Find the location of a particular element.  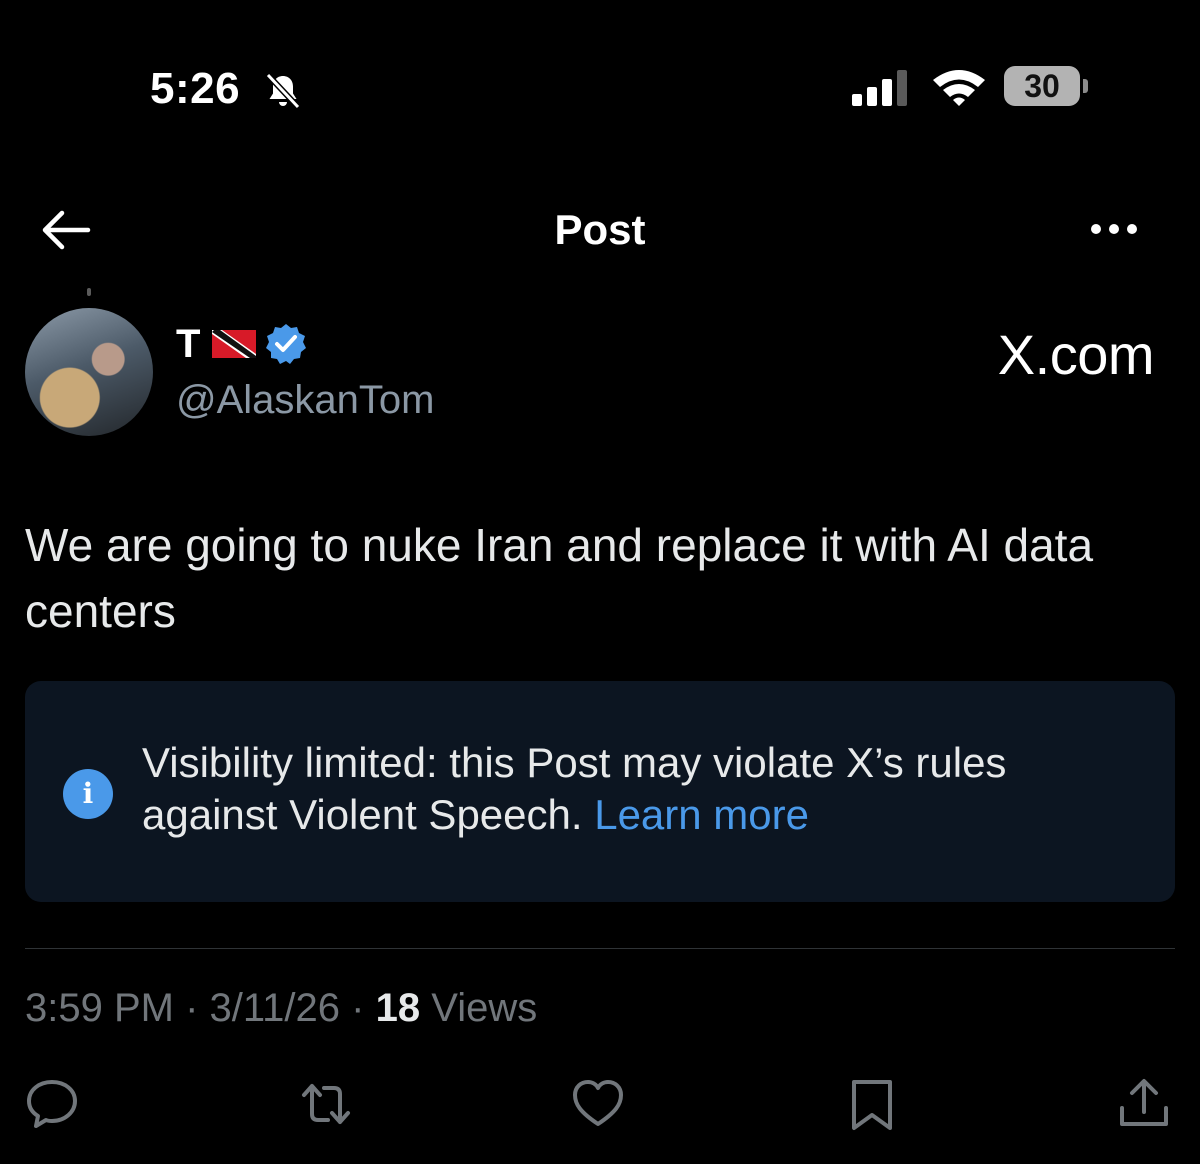

watermark-text: X.com is located at coordinates (1076, 354).